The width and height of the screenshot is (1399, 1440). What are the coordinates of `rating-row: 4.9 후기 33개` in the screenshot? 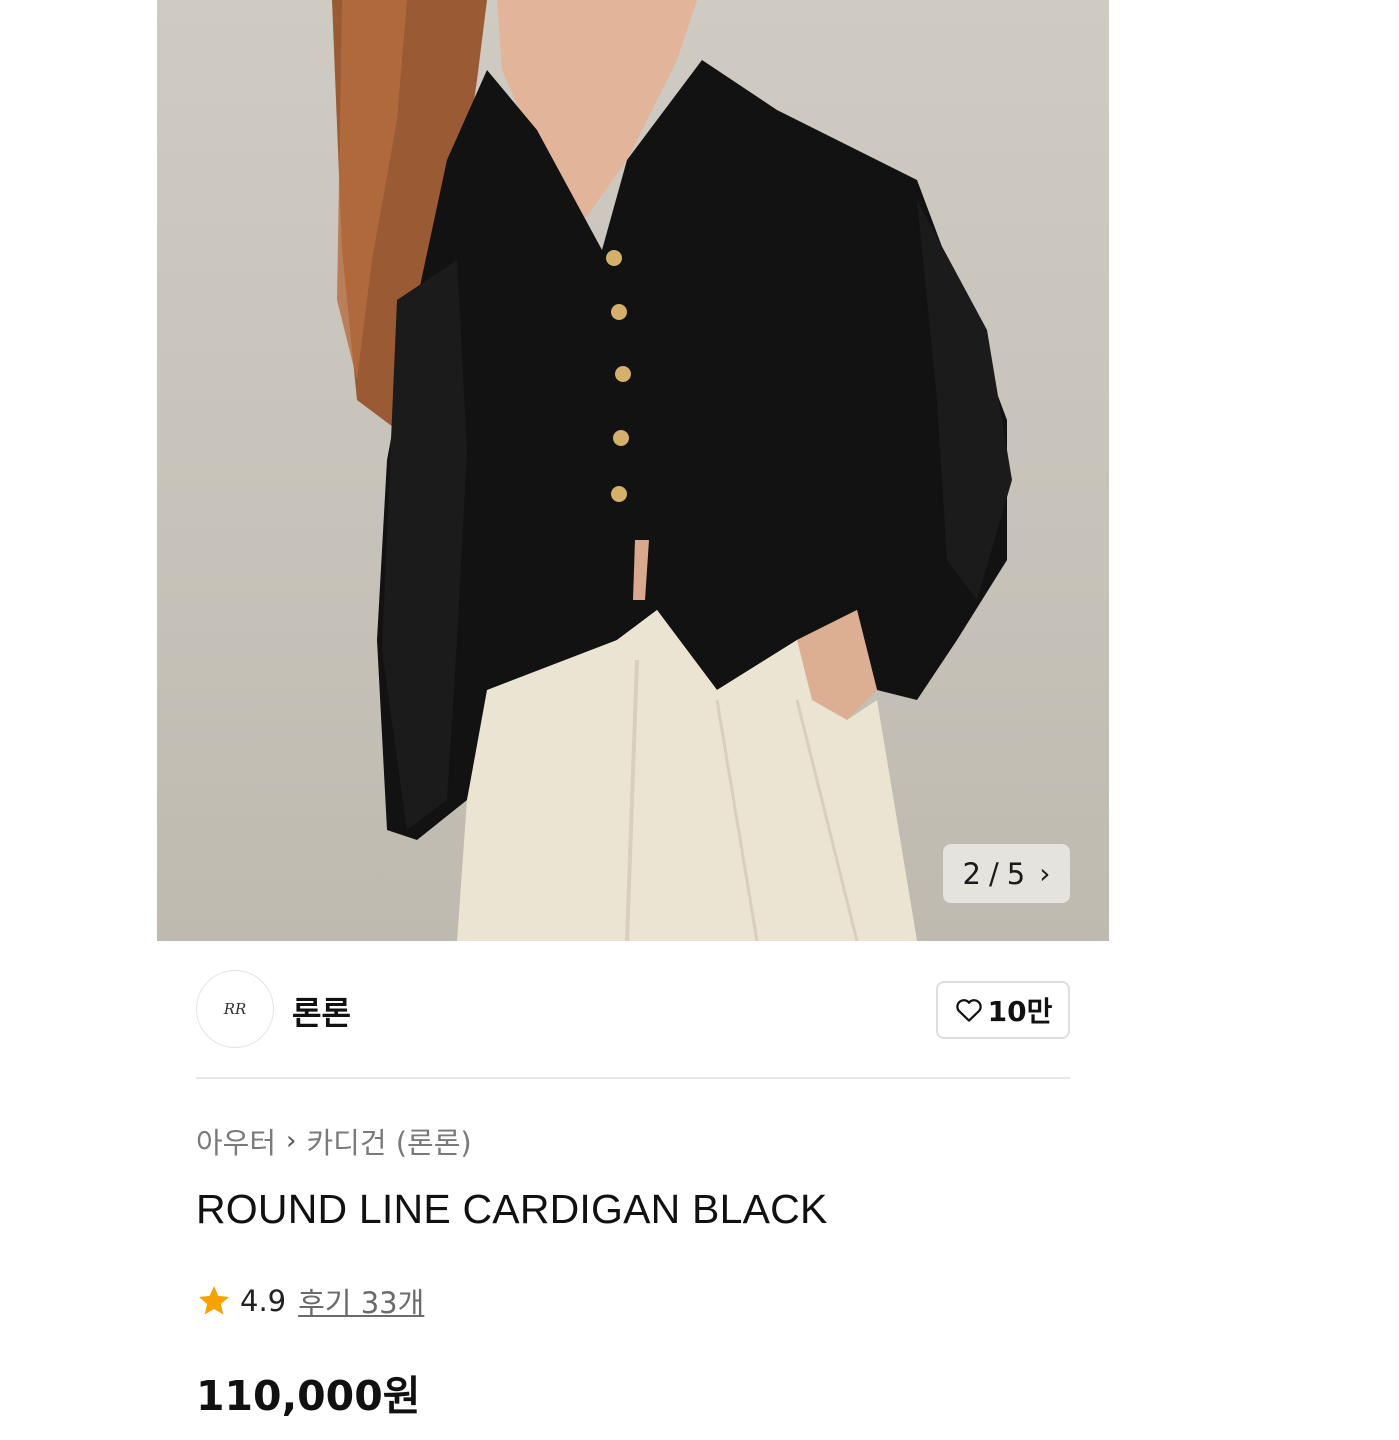 It's located at (310, 1301).